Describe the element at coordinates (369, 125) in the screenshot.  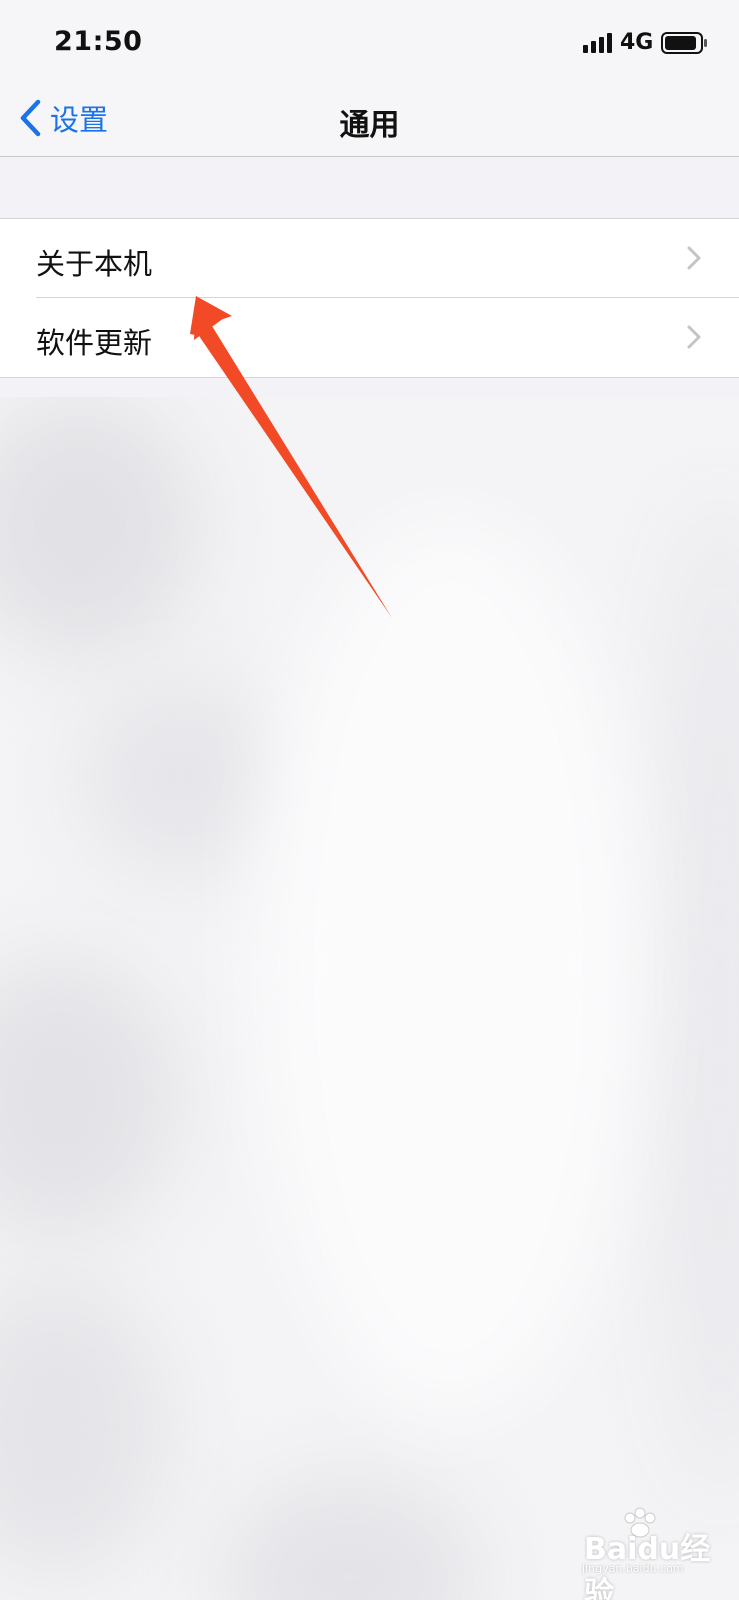
I see `page-title: 通用` at that location.